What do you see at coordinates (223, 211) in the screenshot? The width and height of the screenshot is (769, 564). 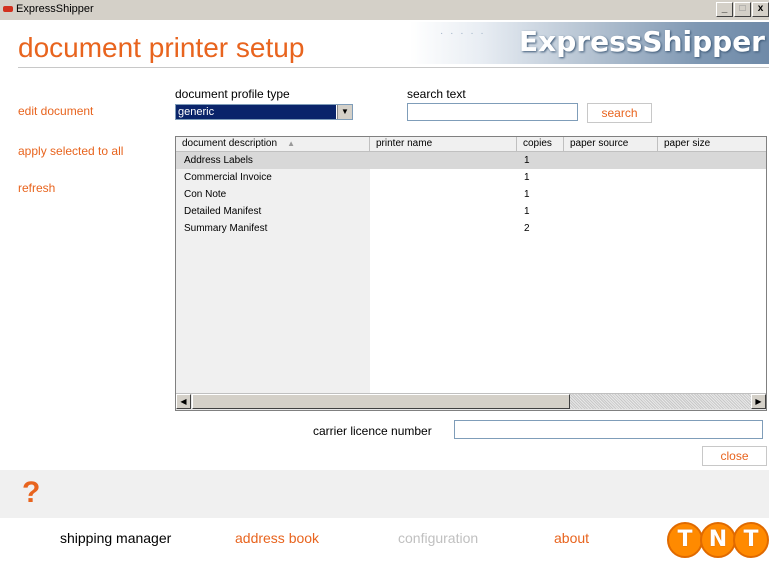 I see `cell-description: Detailed Manifest` at bounding box center [223, 211].